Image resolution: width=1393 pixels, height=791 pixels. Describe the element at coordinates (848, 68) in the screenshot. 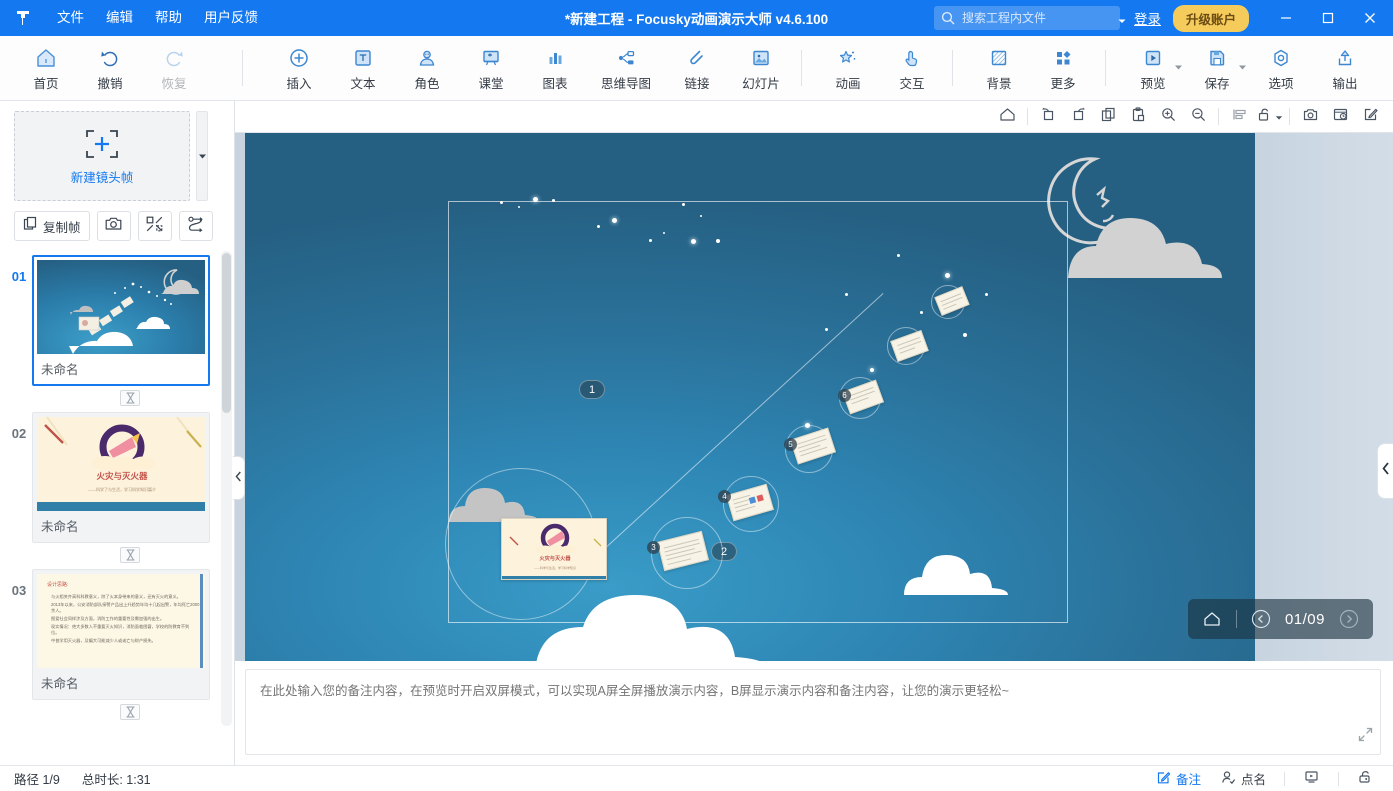

I see `ribbon-animation: 动画` at that location.